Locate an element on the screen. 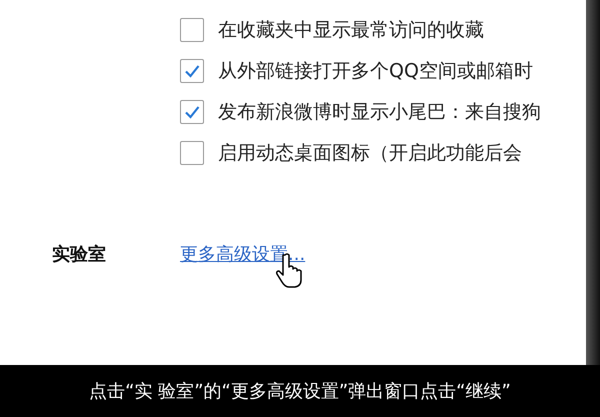 The width and height of the screenshot is (600, 417). option-label: 从外部链接打开多个QQ空间或邮箱时 is located at coordinates (375, 71).